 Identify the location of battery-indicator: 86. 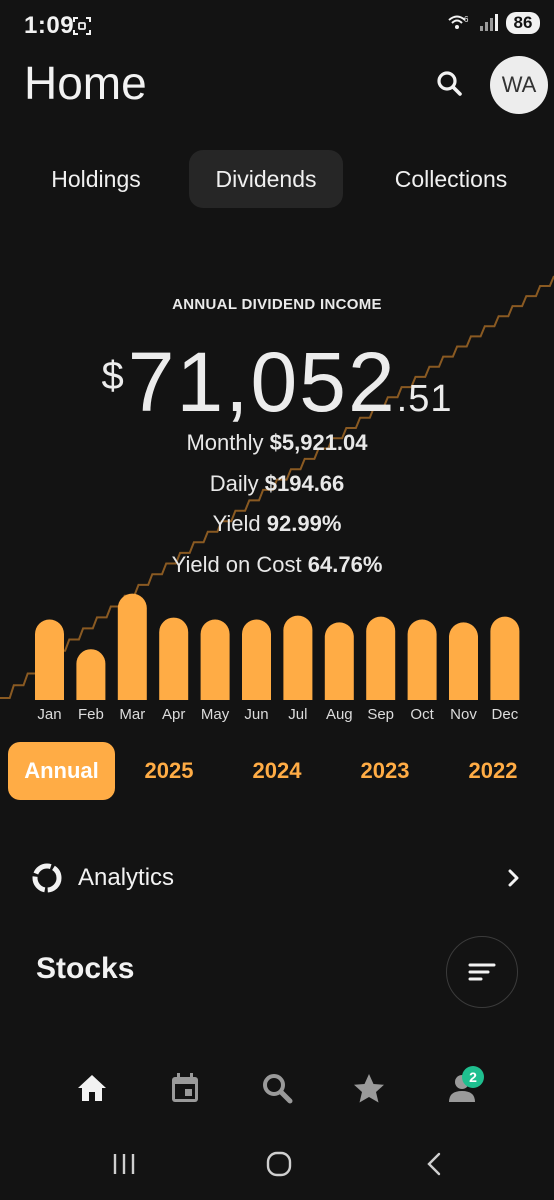
(523, 23).